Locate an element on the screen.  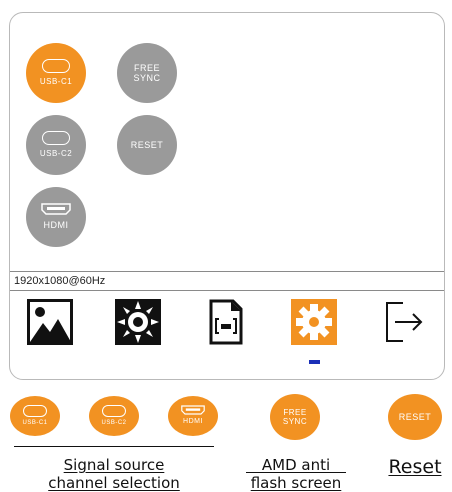
signal-source-bracket is located at coordinates (114, 446).